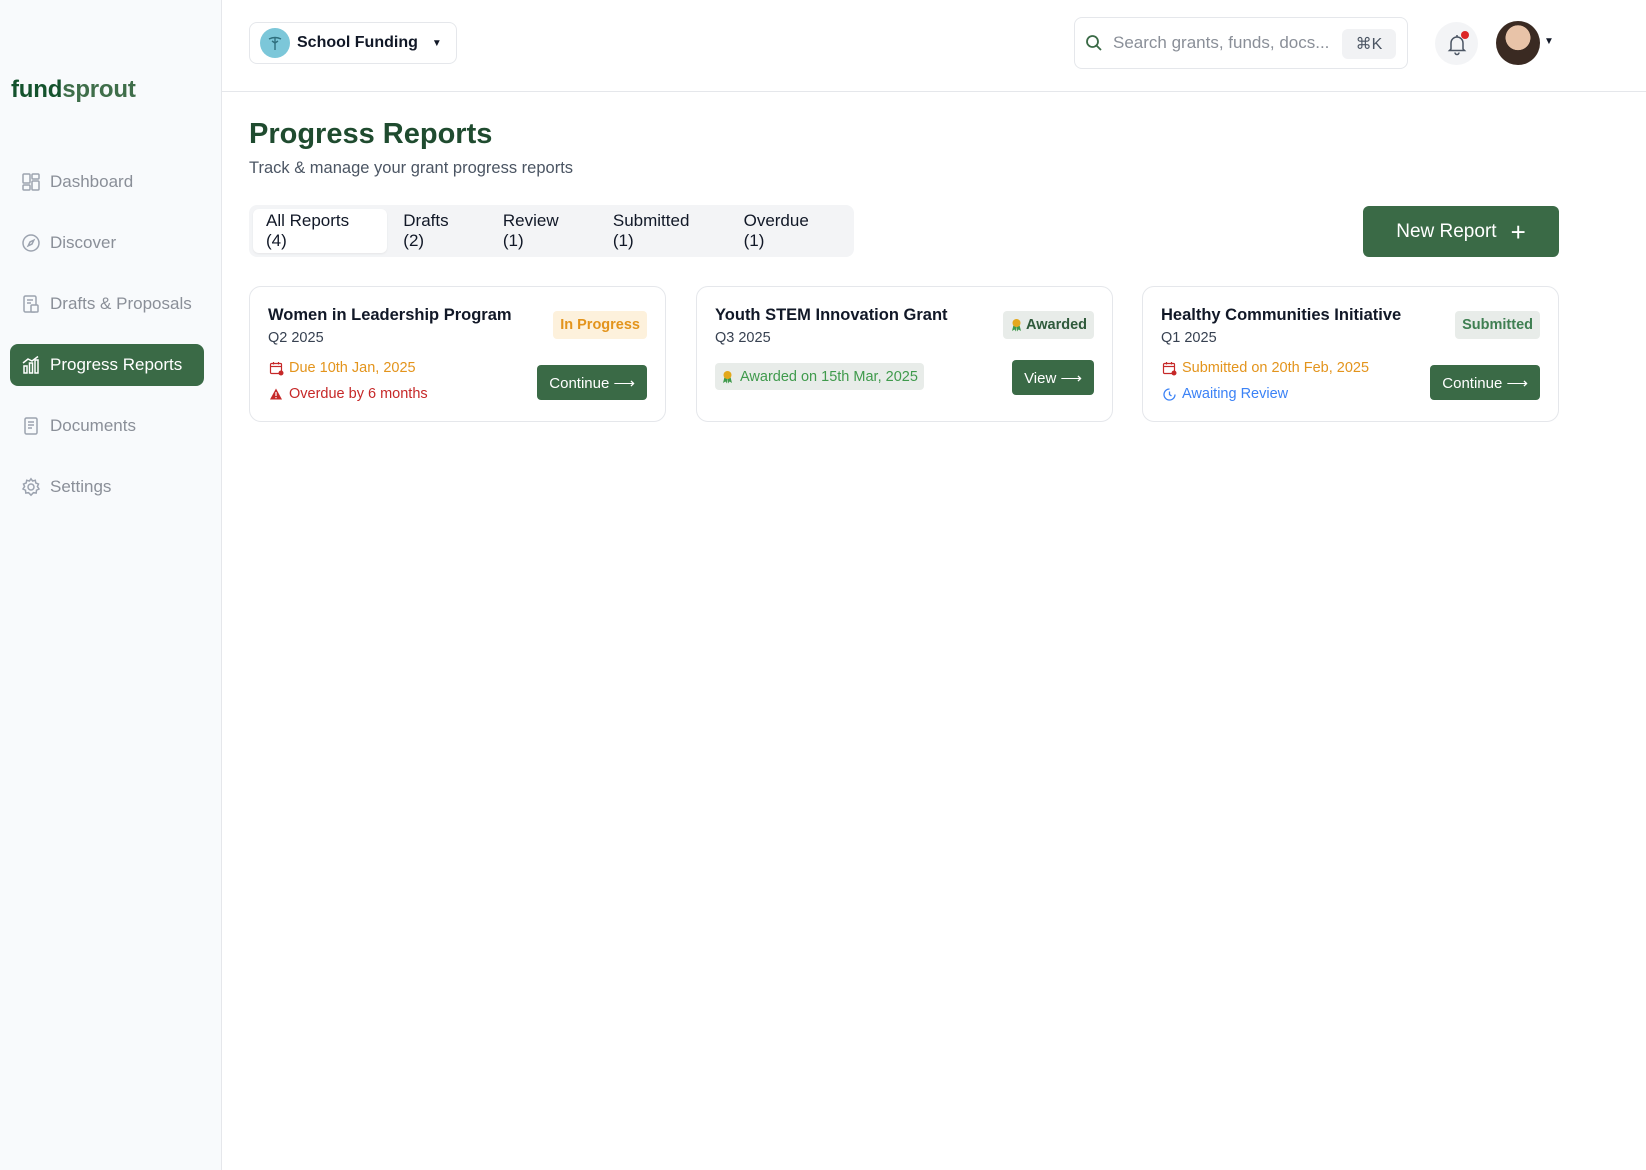 This screenshot has height=1170, width=1646. What do you see at coordinates (438, 231) in the screenshot?
I see `tab-drafts: Drafts (2)` at bounding box center [438, 231].